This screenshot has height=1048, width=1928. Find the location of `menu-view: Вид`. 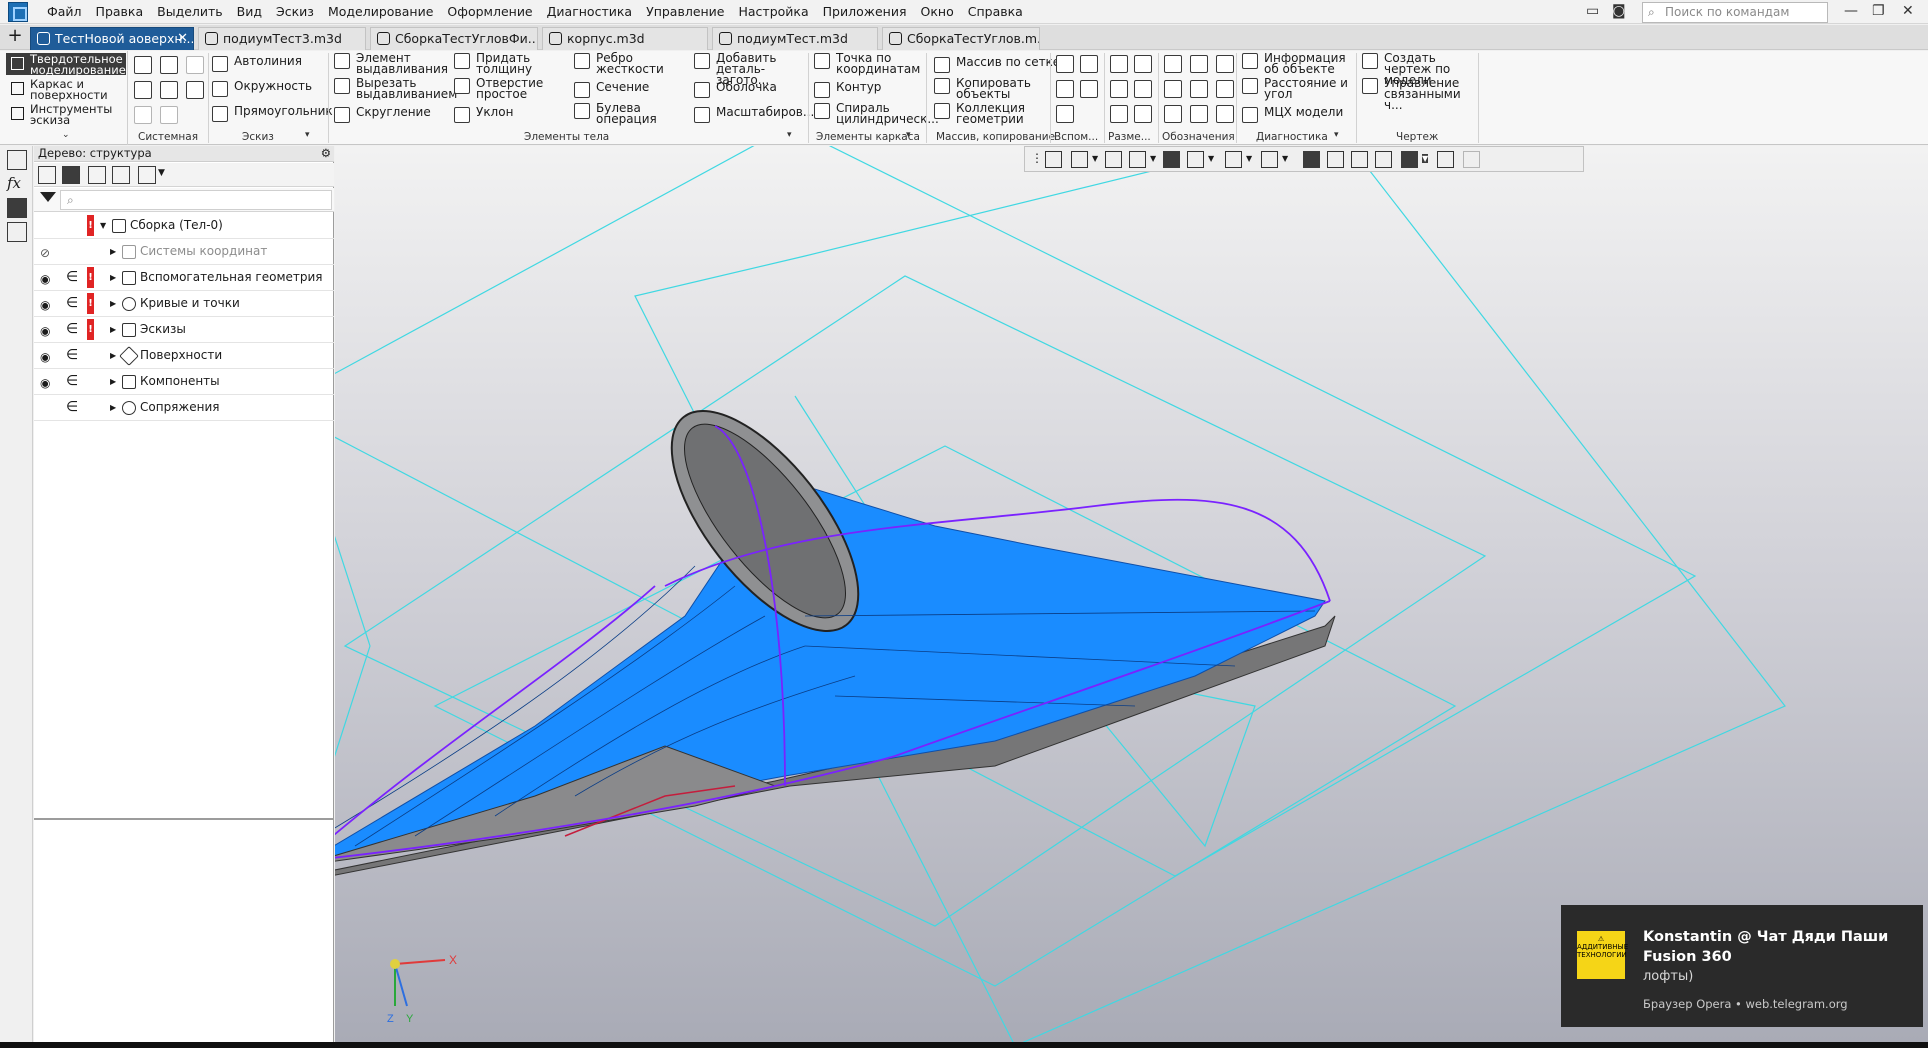

menu-view: Вид is located at coordinates (249, 12).